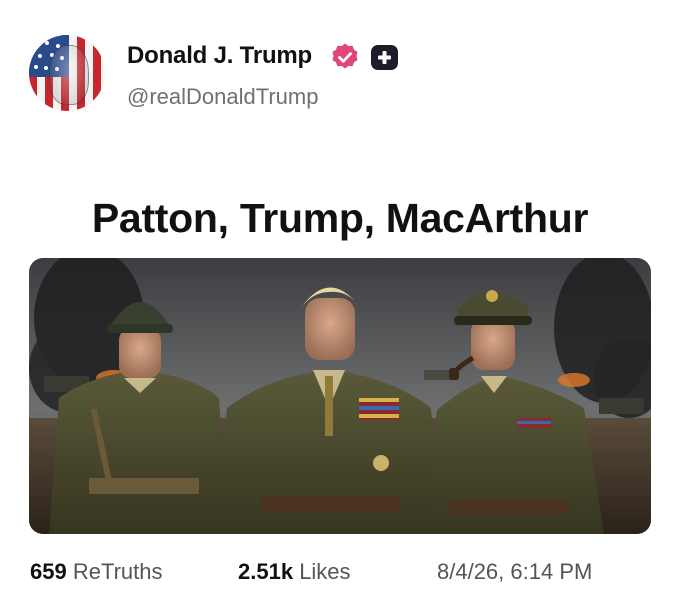  Describe the element at coordinates (266, 571) in the screenshot. I see `likes-number: 2.51k` at that location.